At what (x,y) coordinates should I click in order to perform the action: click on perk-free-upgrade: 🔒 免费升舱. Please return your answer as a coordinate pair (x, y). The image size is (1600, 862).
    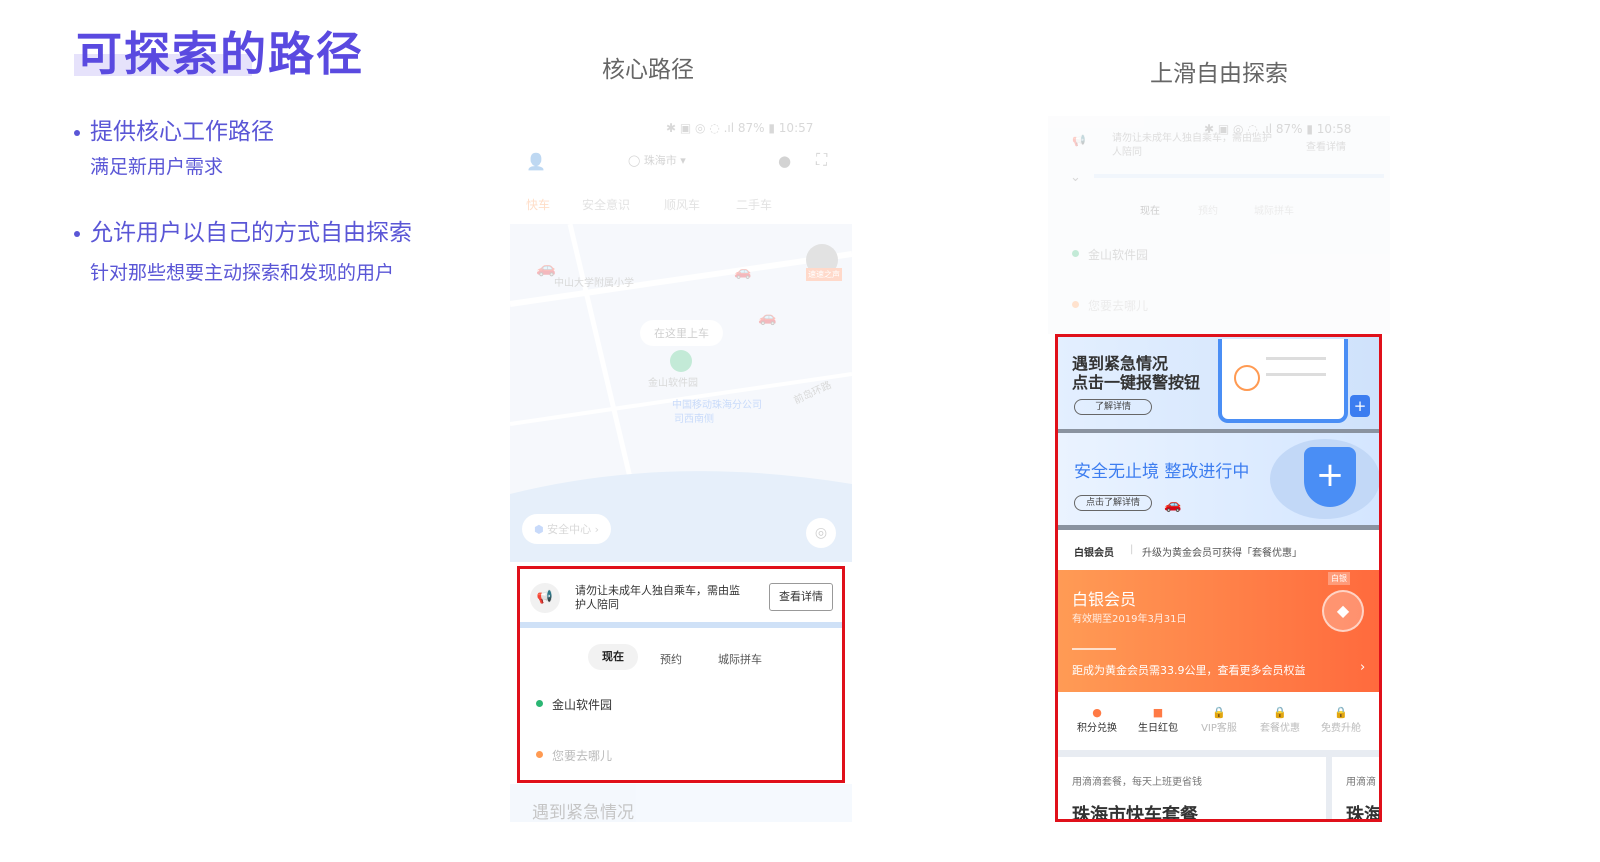
    Looking at the image, I should click on (1341, 720).